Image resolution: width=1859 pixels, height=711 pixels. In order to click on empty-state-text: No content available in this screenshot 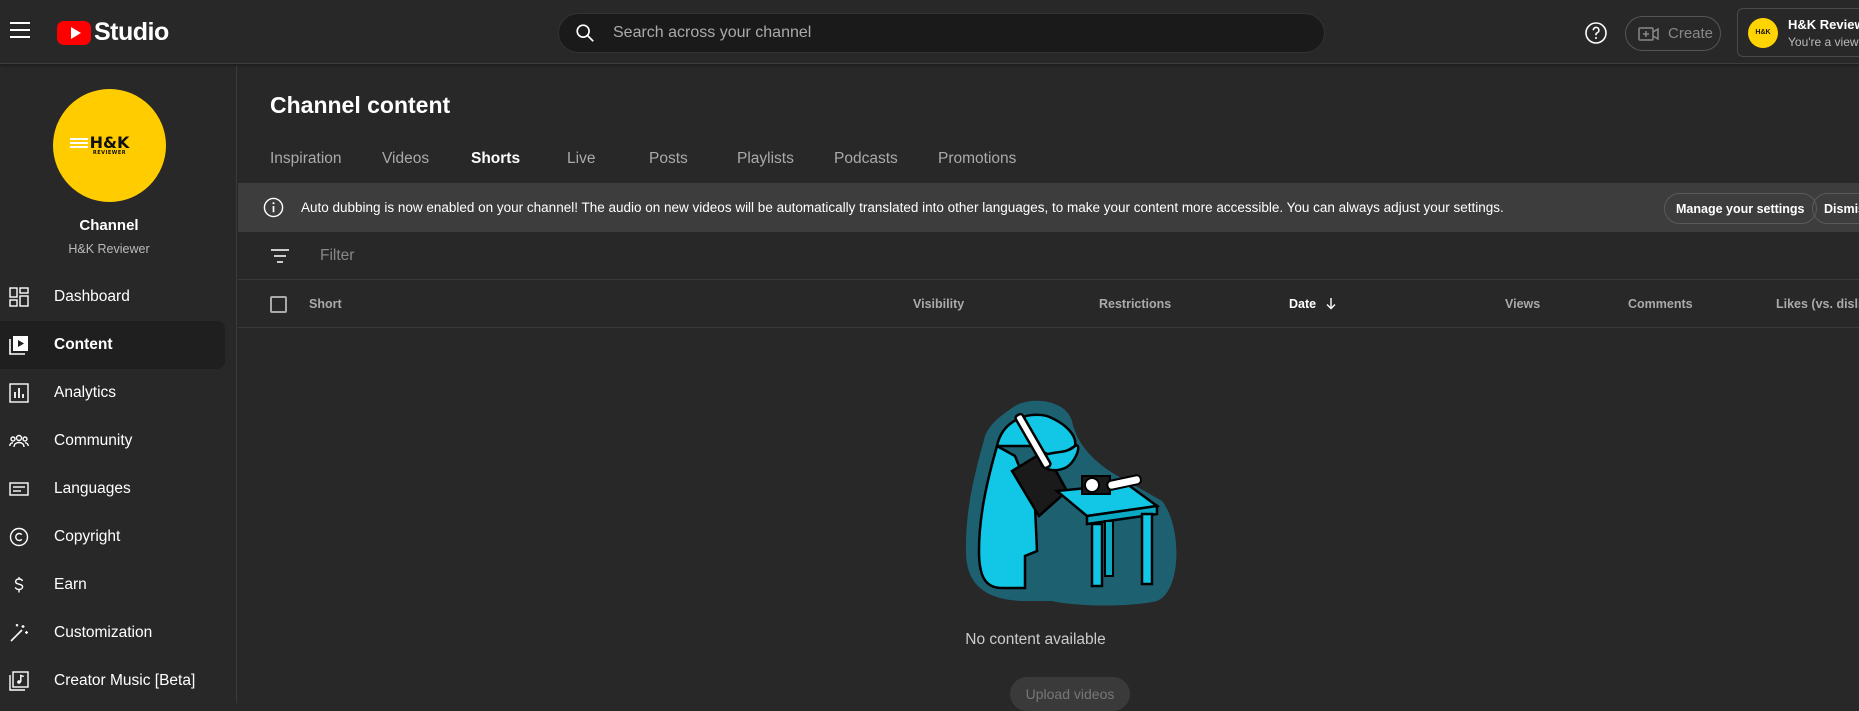, I will do `click(1035, 639)`.